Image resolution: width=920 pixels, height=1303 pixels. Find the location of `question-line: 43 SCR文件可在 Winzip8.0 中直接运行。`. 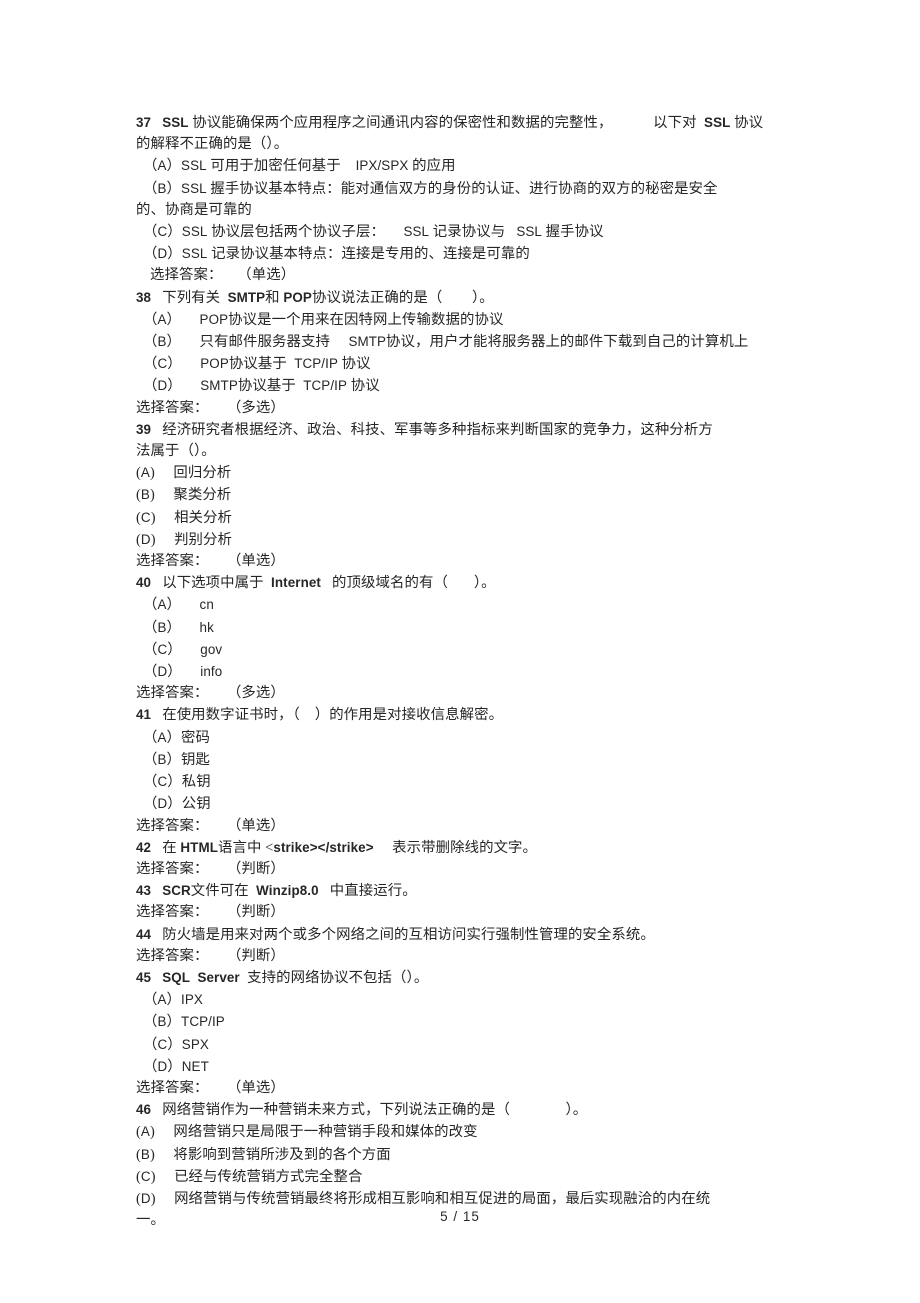

question-line: 43 SCR文件可在 Winzip8.0 中直接运行。 is located at coordinates (276, 891).